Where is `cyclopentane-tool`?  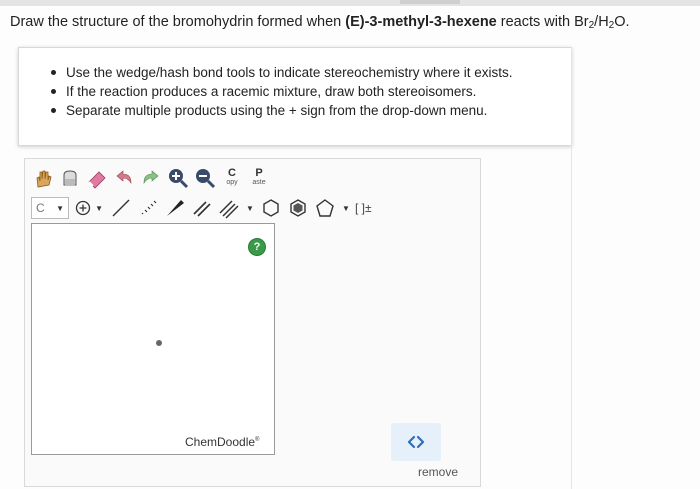 cyclopentane-tool is located at coordinates (325, 208).